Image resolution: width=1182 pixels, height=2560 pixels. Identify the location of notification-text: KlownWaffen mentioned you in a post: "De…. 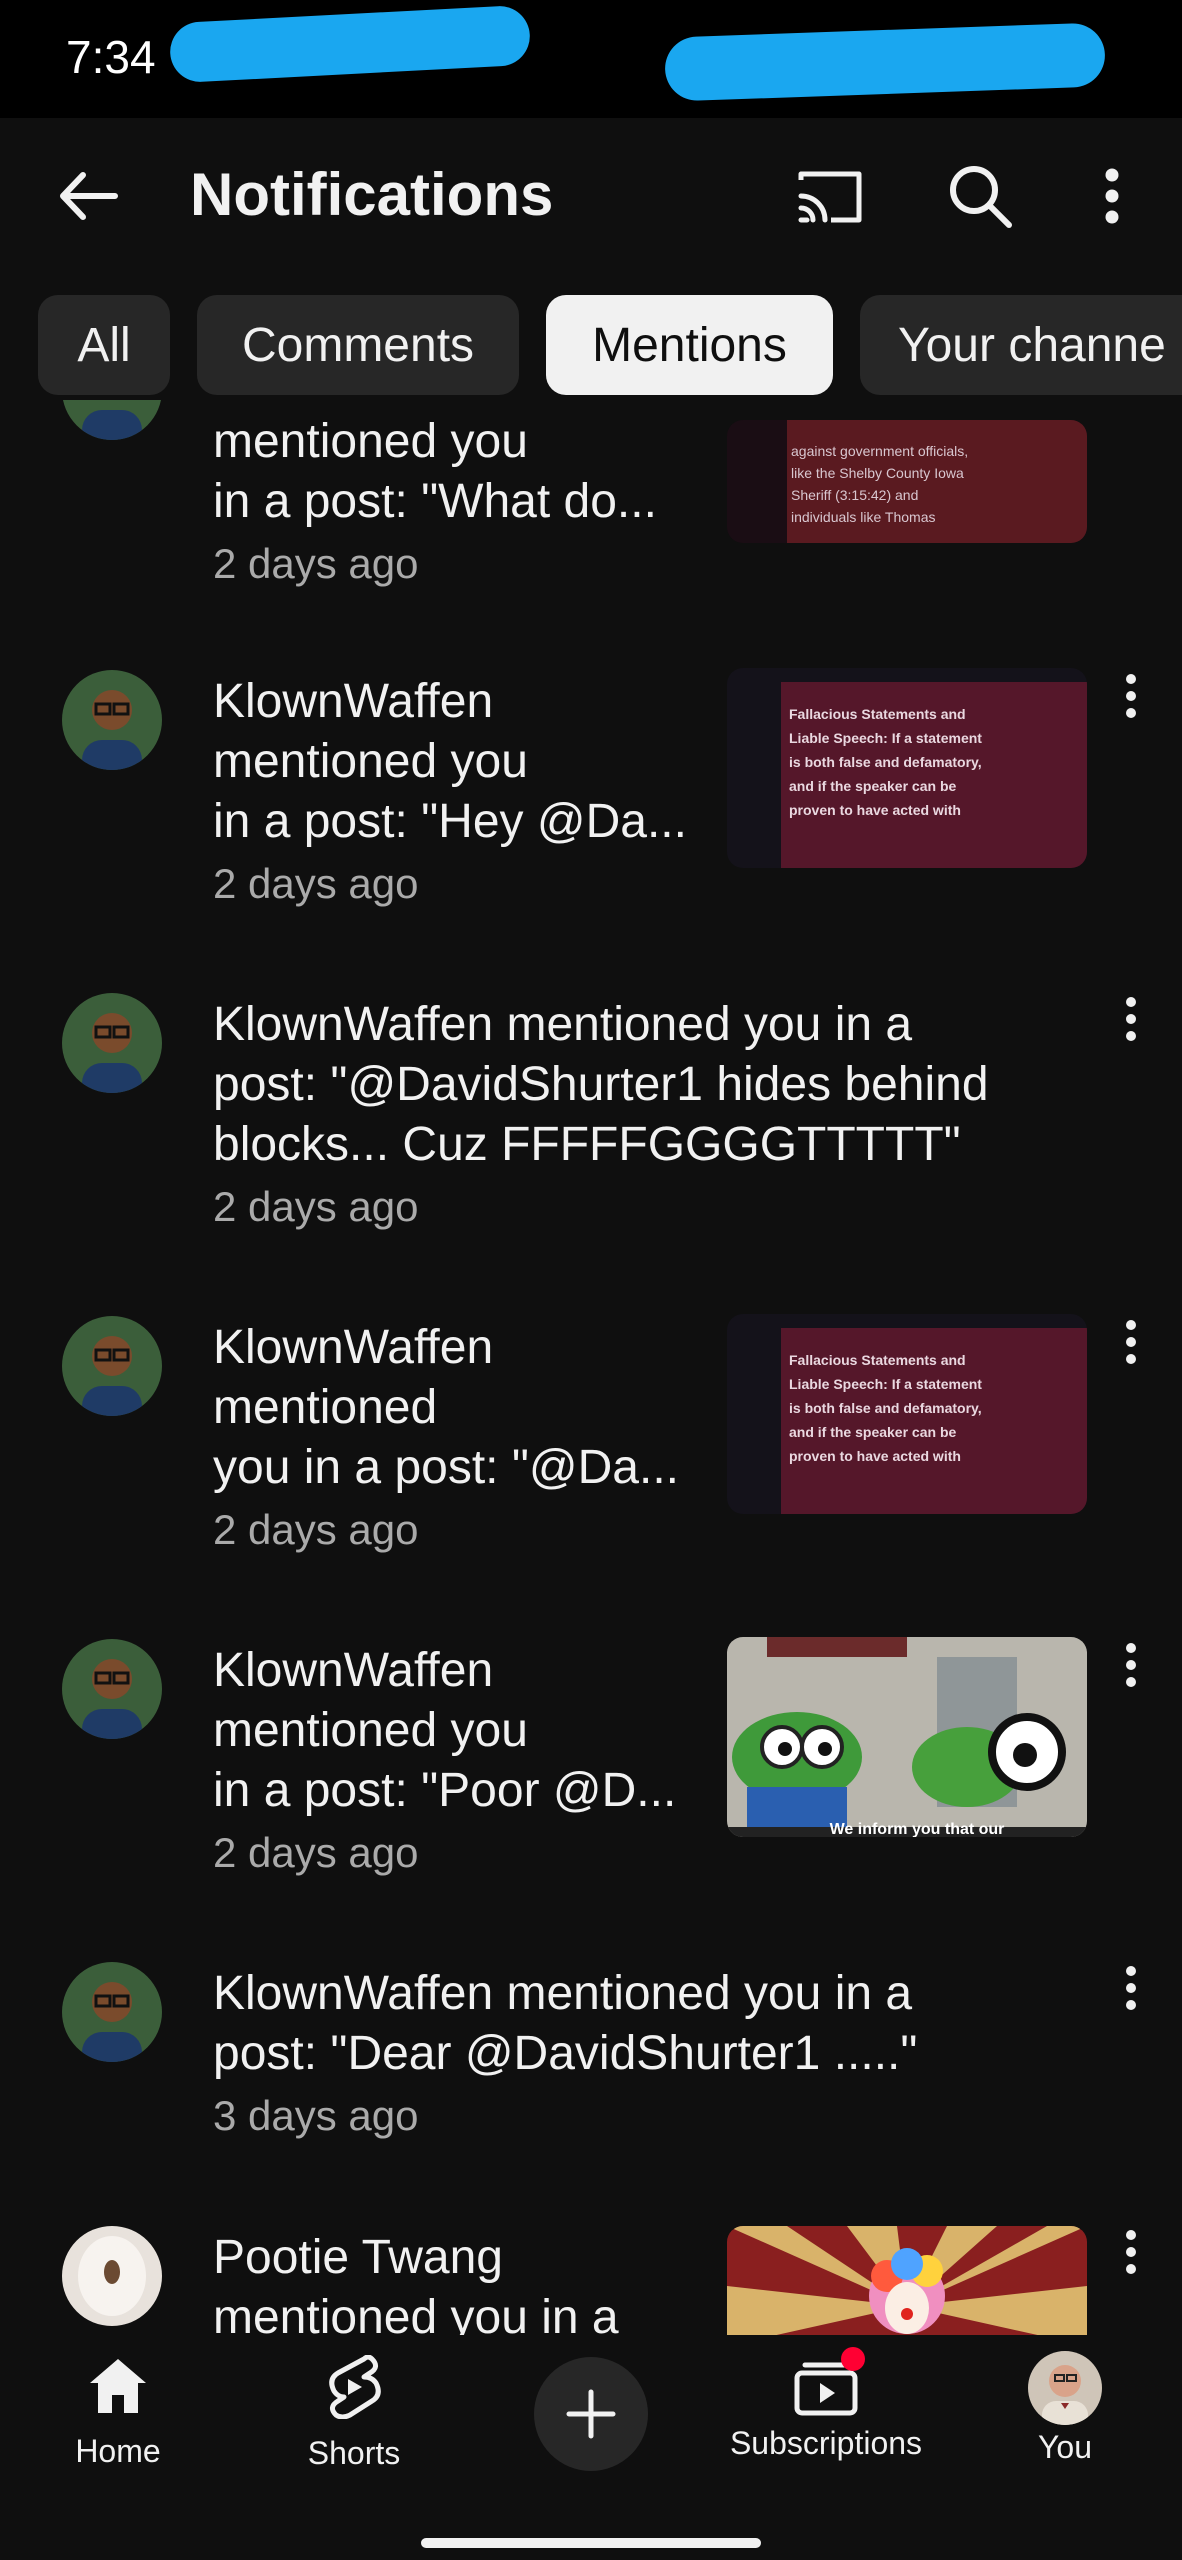
(565, 2056).